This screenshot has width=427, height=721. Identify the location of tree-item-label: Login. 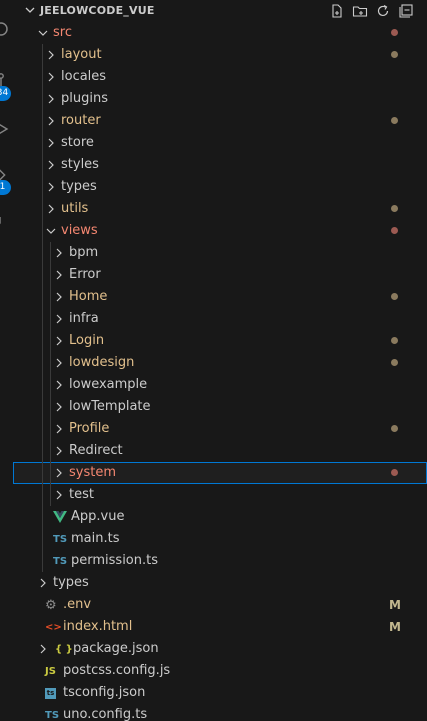
(87, 340).